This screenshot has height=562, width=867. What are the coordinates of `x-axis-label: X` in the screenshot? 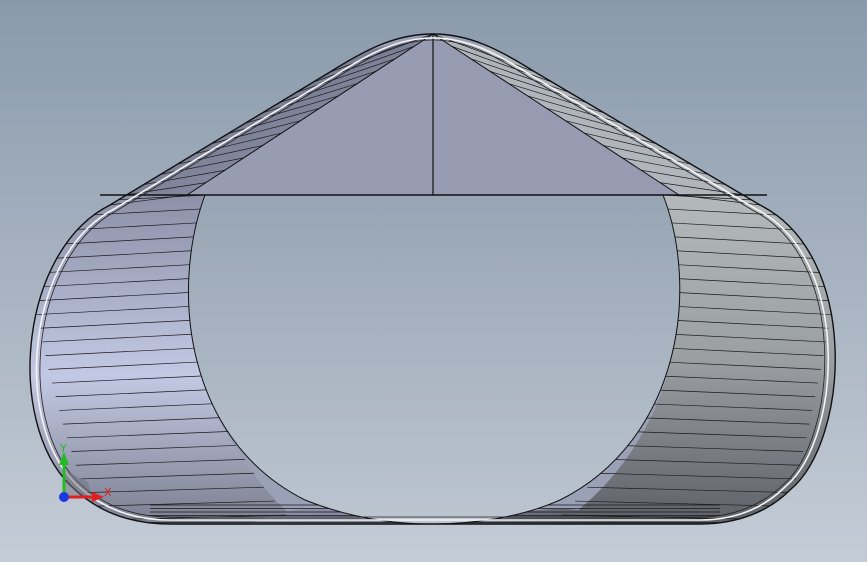 It's located at (108, 492).